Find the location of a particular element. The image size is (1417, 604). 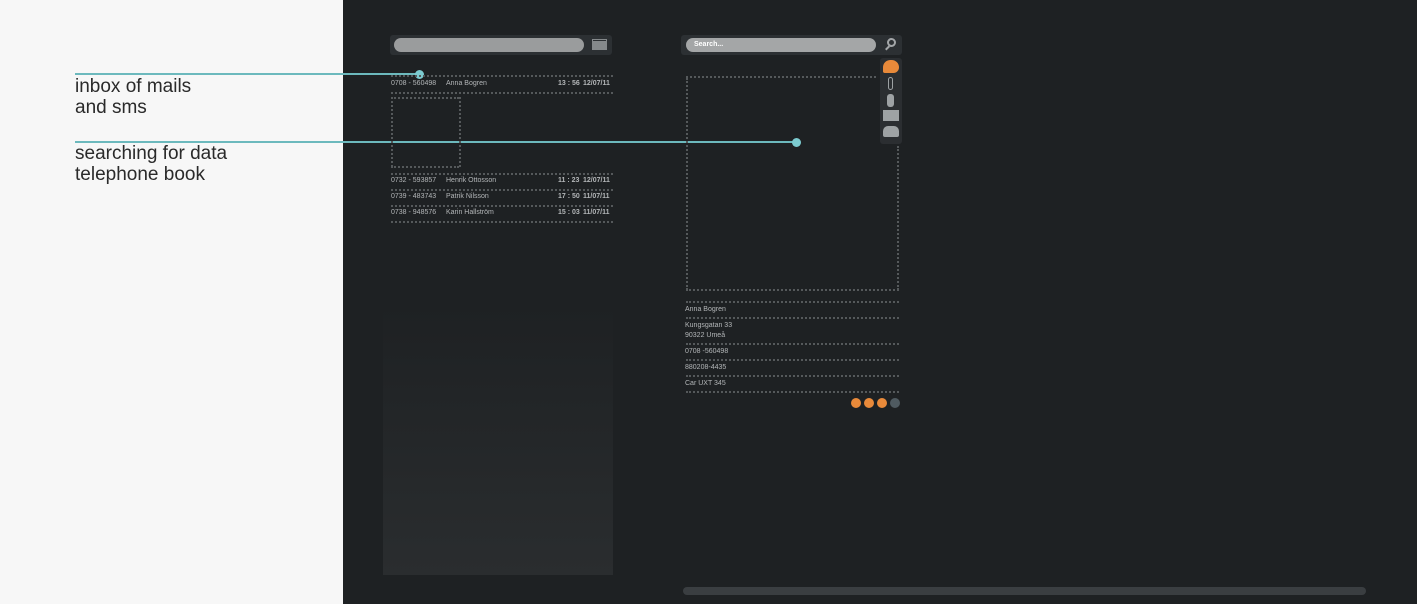

message-number: 0708 - 560498 is located at coordinates (414, 83).